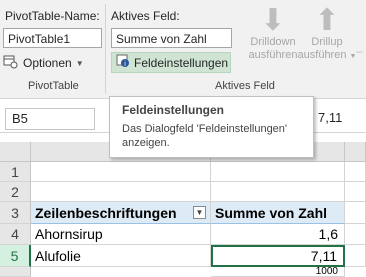 The image size is (366, 277). I want to click on drillup-label-2: ausführen, so click(322, 55).